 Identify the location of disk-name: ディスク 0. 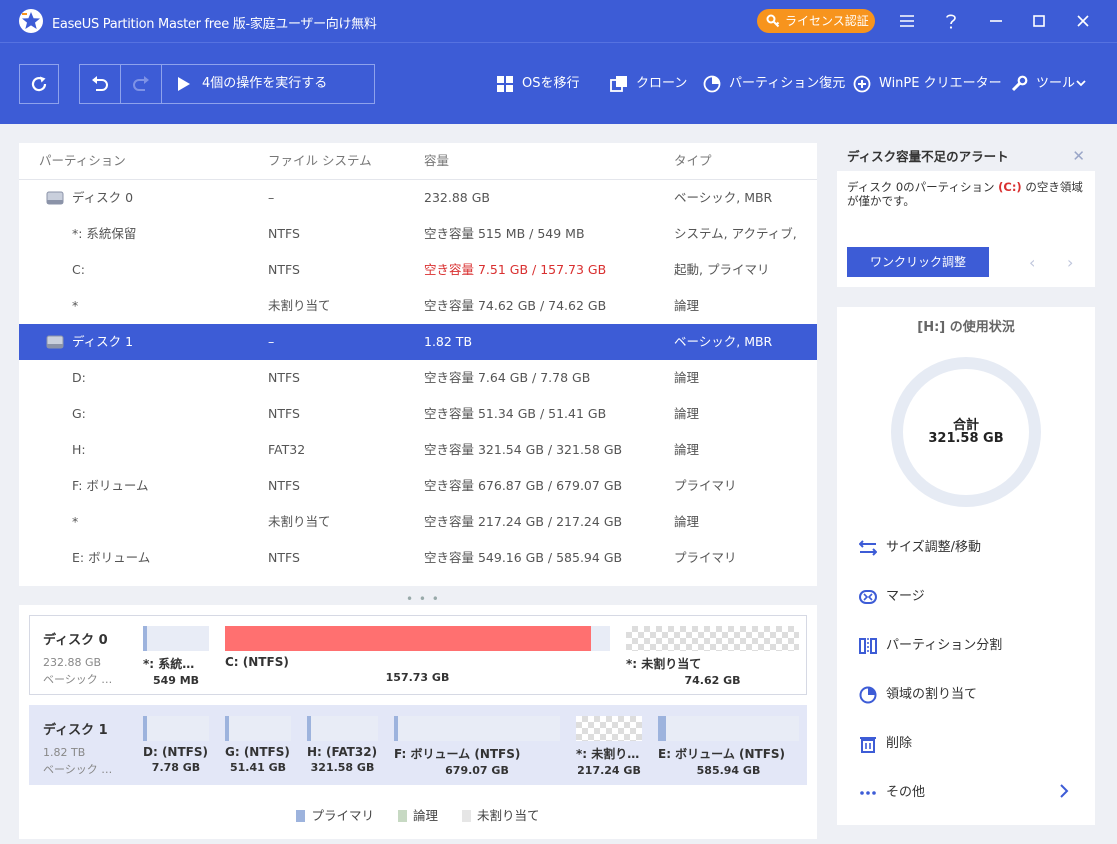
(75, 640).